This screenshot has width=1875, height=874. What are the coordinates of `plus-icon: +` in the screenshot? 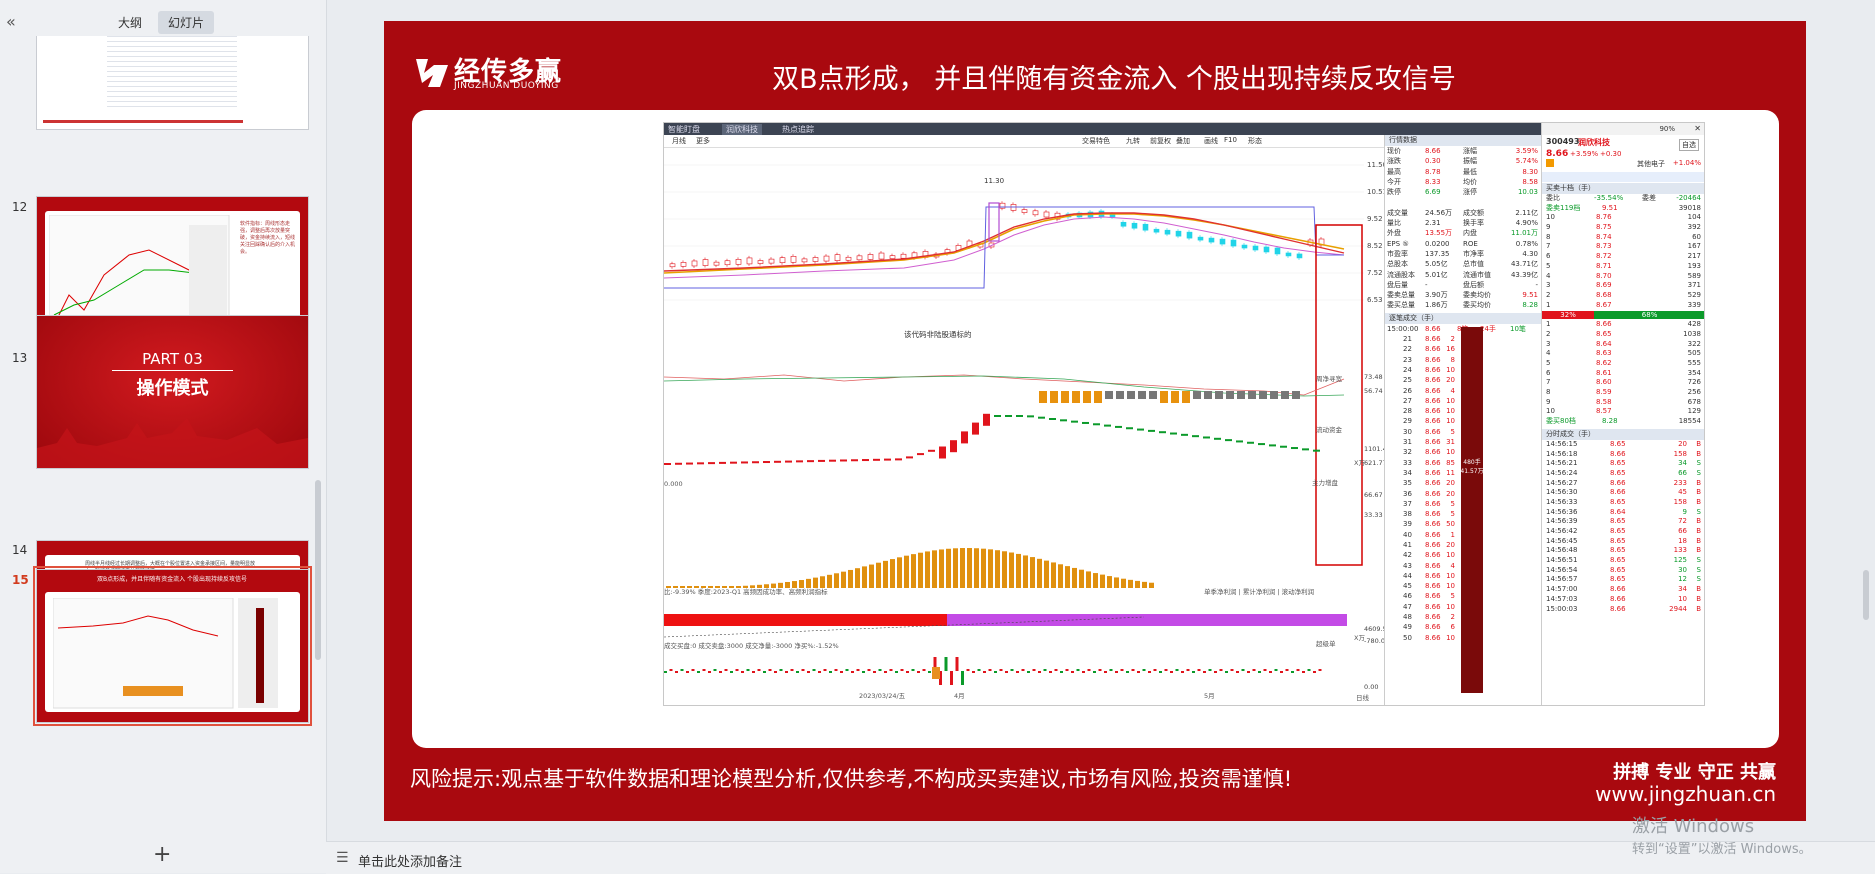 It's located at (162, 854).